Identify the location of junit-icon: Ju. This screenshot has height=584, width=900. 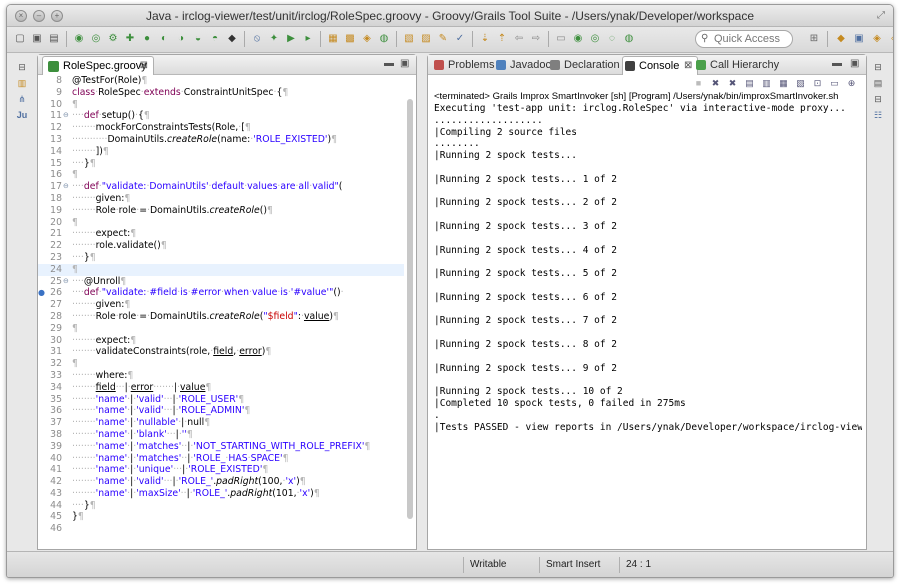
(22, 115).